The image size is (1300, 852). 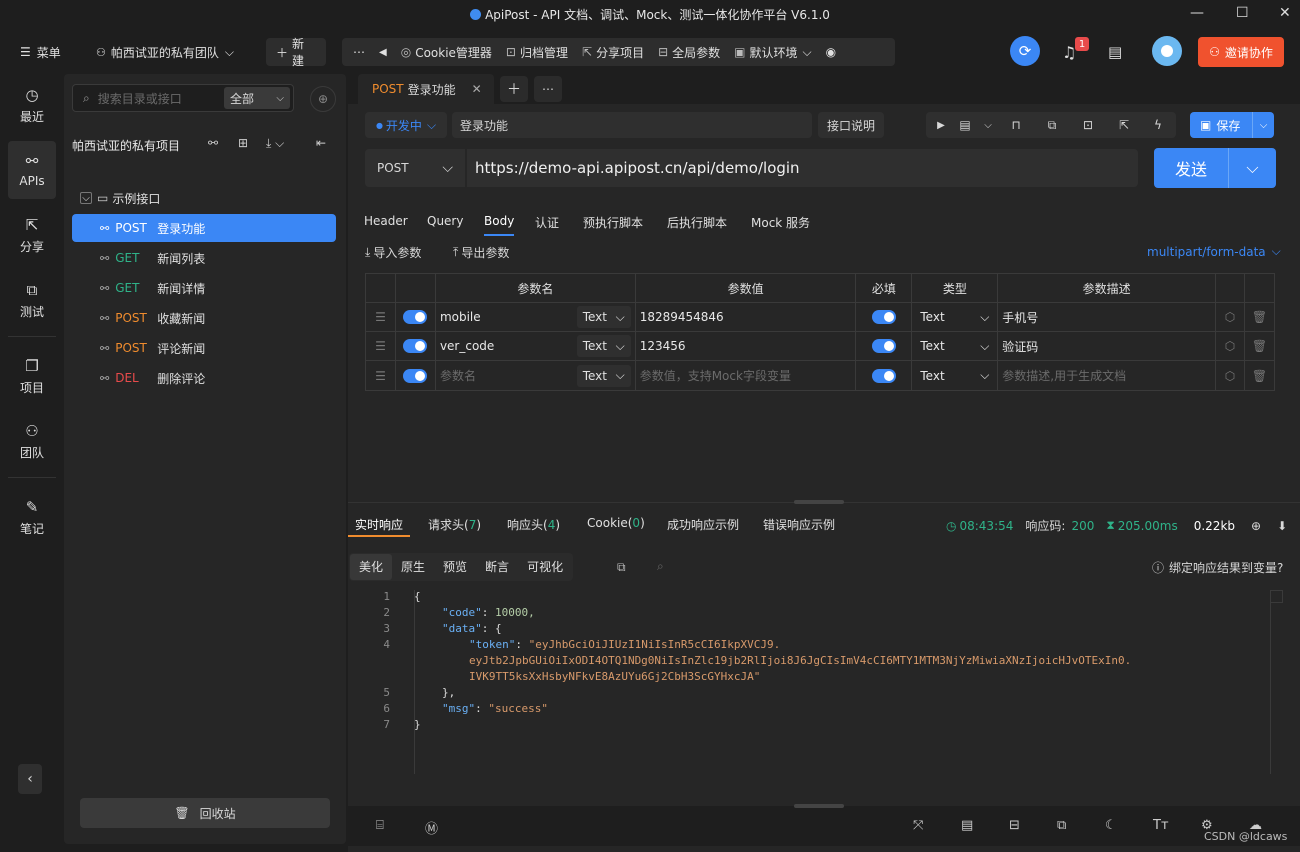 What do you see at coordinates (32, 235) in the screenshot?
I see `nav-share: ⇱ 分享` at bounding box center [32, 235].